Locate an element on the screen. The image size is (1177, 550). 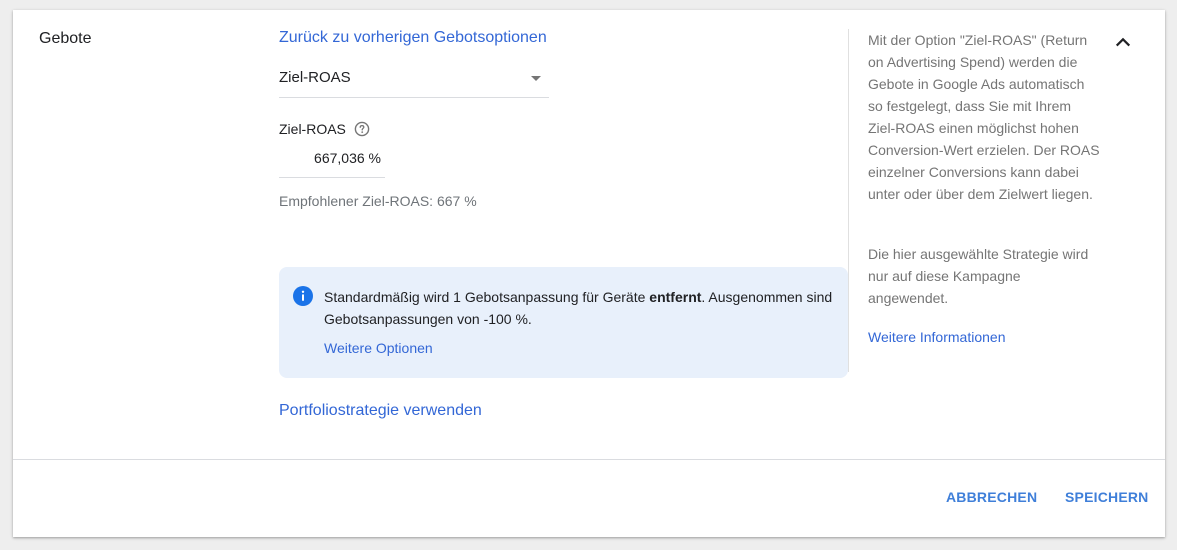
footer-divider is located at coordinates (589, 459).